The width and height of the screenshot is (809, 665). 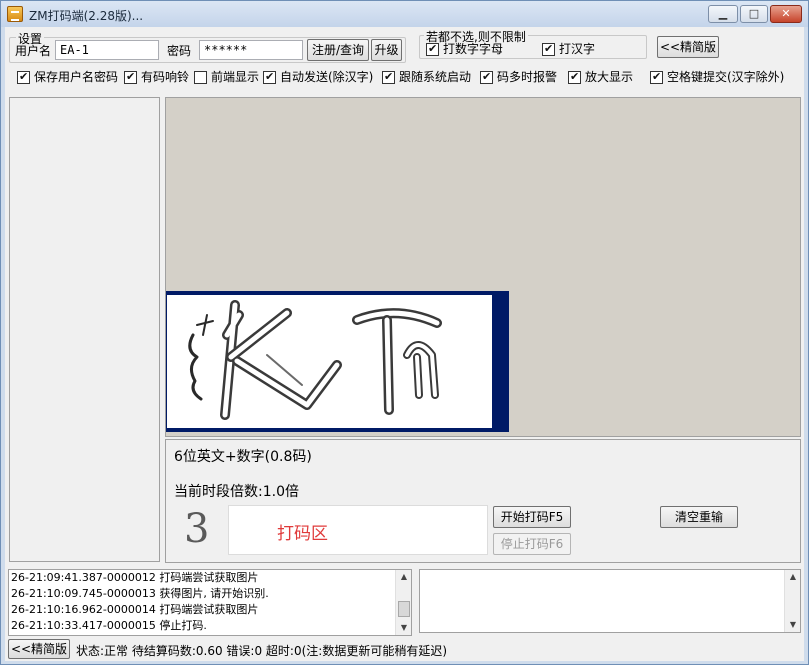 What do you see at coordinates (76, 77) in the screenshot?
I see `option-label: 保存用户名密码` at bounding box center [76, 77].